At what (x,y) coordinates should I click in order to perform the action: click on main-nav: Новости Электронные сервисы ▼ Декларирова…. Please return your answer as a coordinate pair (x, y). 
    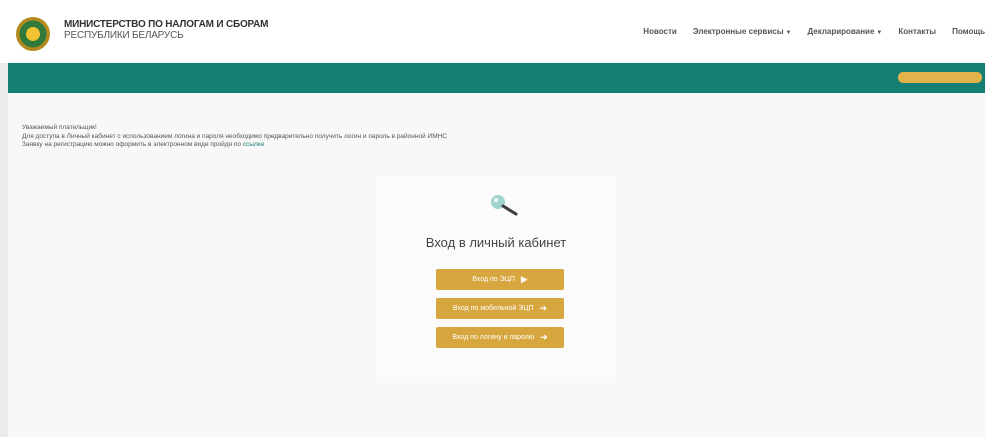
    Looking at the image, I should click on (814, 31).